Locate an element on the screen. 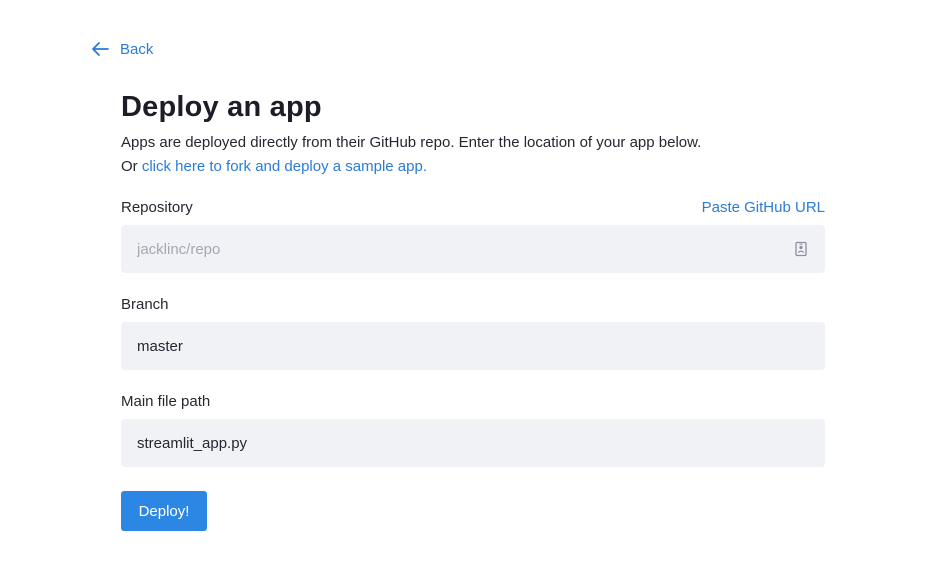 This screenshot has height=573, width=933. branch-input is located at coordinates (473, 346).